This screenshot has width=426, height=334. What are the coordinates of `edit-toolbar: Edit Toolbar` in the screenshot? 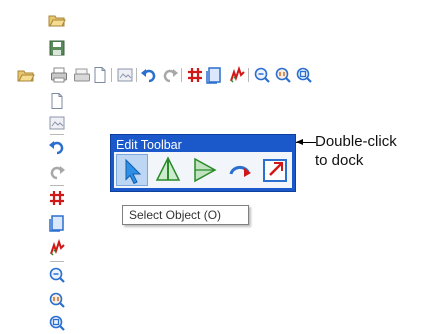 It's located at (203, 163).